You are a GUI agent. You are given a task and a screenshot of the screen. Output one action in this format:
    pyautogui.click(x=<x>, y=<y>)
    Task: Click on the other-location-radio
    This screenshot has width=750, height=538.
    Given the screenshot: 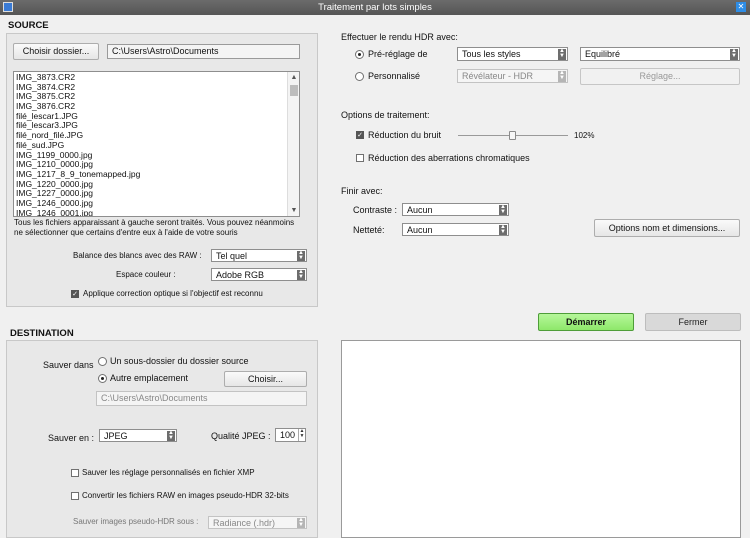 What is the action you would take?
    pyautogui.click(x=102, y=378)
    